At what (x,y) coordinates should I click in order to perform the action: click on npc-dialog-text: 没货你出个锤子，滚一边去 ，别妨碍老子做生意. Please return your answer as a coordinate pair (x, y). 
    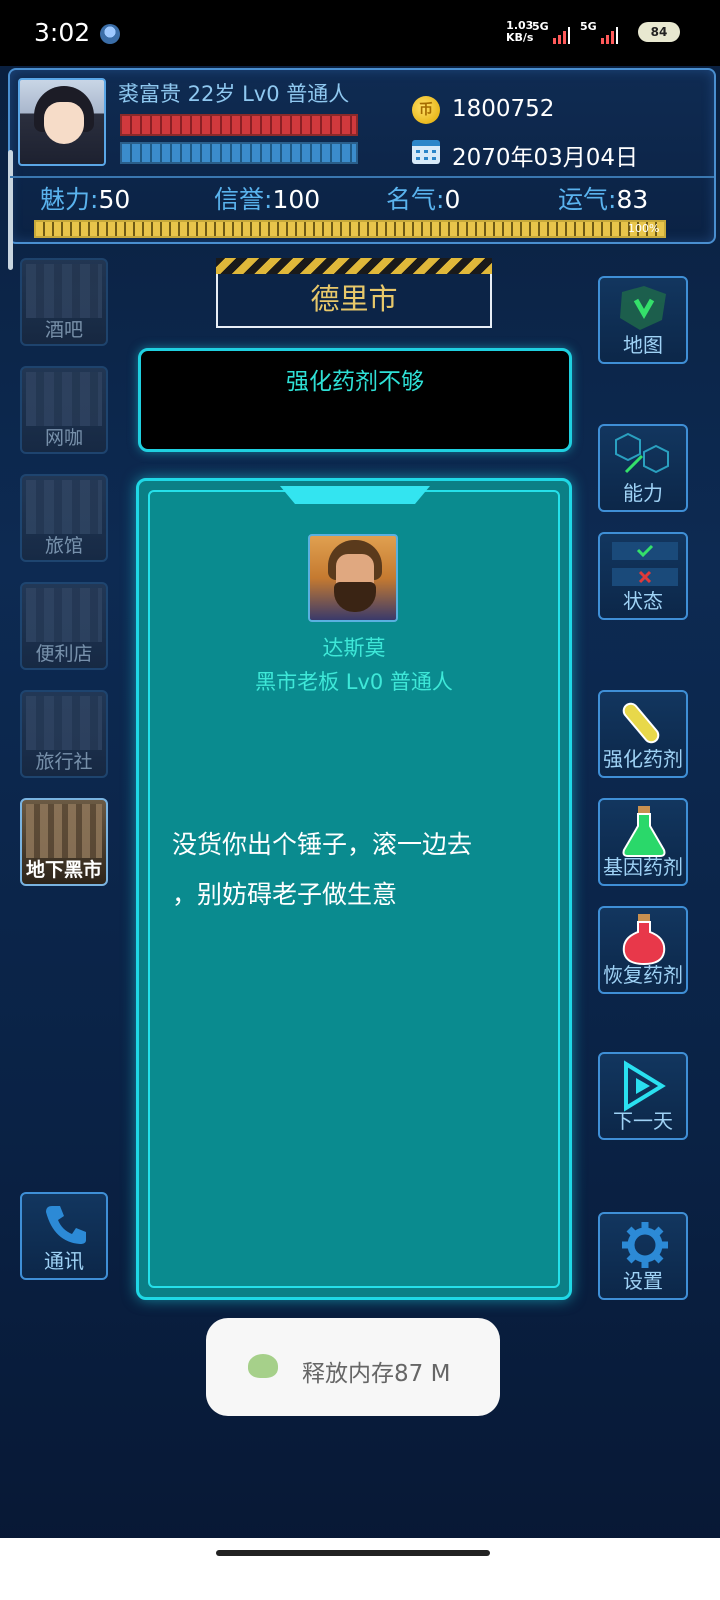
    Looking at the image, I should click on (357, 870).